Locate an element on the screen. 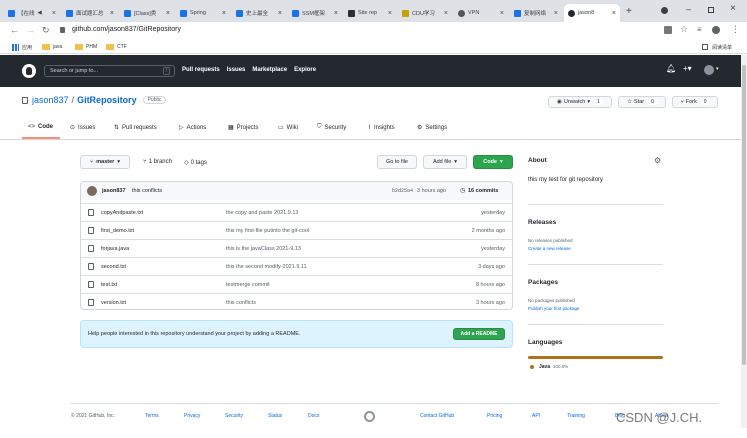 This screenshot has height=438, width=747. browser-tab: [Class]类 × is located at coordinates (147, 13).